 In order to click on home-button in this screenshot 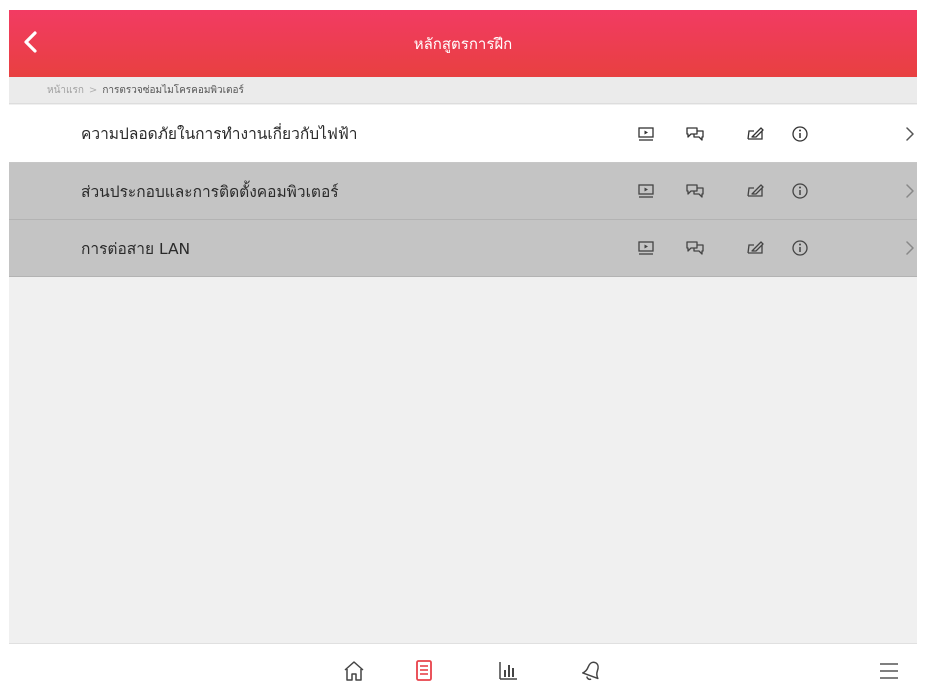, I will do `click(354, 671)`.